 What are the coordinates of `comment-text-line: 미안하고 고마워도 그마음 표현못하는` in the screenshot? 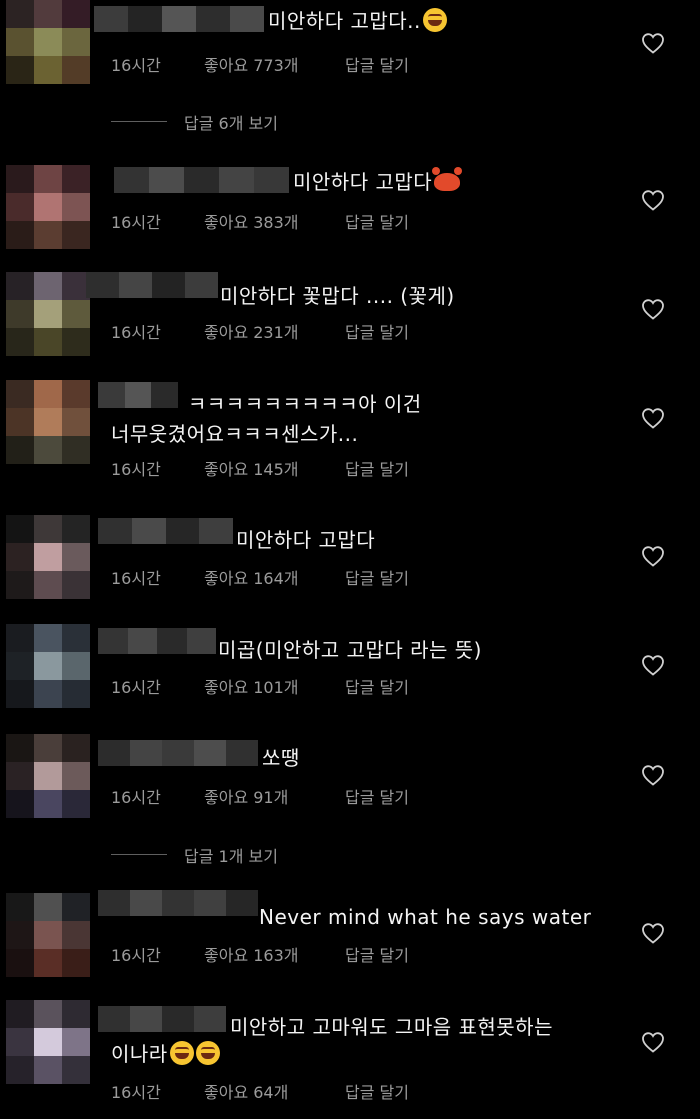 It's located at (391, 1027).